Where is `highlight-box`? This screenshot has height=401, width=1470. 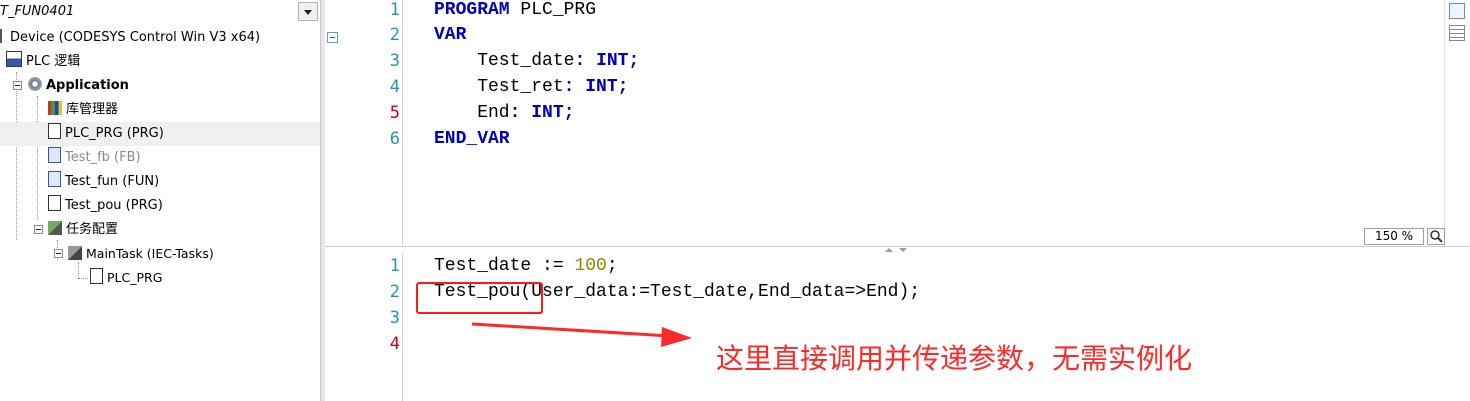
highlight-box is located at coordinates (479, 298).